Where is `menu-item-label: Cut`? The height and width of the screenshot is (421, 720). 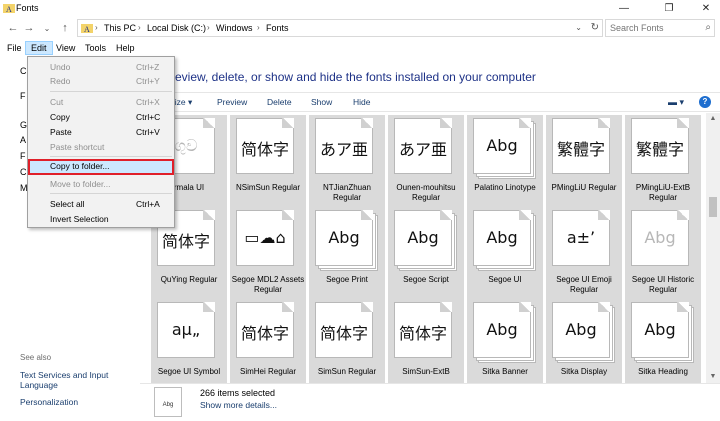 menu-item-label: Cut is located at coordinates (57, 102).